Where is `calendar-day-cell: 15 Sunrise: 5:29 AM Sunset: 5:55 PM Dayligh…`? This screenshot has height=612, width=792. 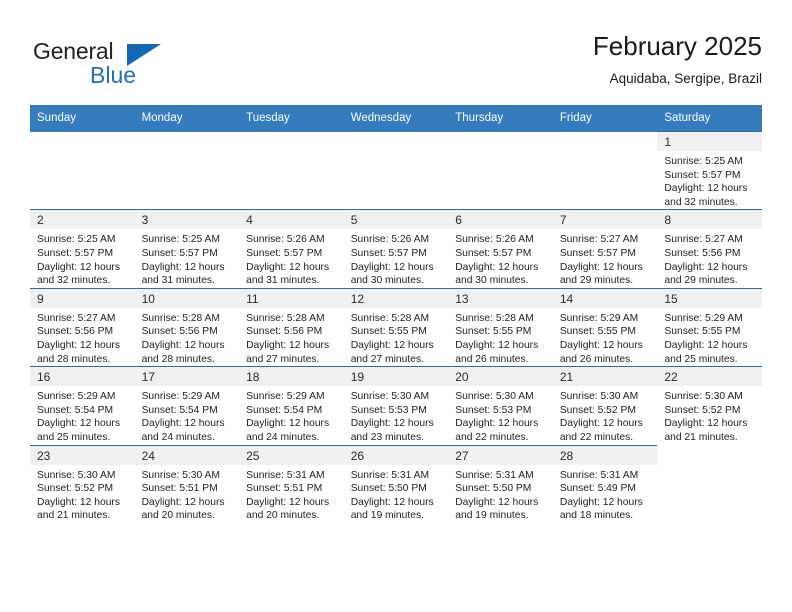 calendar-day-cell: 15 Sunrise: 5:29 AM Sunset: 5:55 PM Dayligh… is located at coordinates (709, 327).